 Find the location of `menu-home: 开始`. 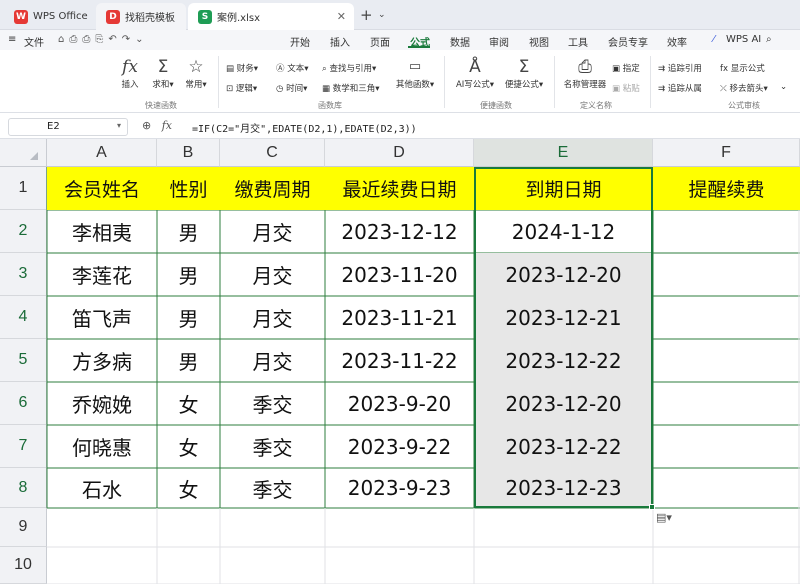

menu-home: 开始 is located at coordinates (300, 41).